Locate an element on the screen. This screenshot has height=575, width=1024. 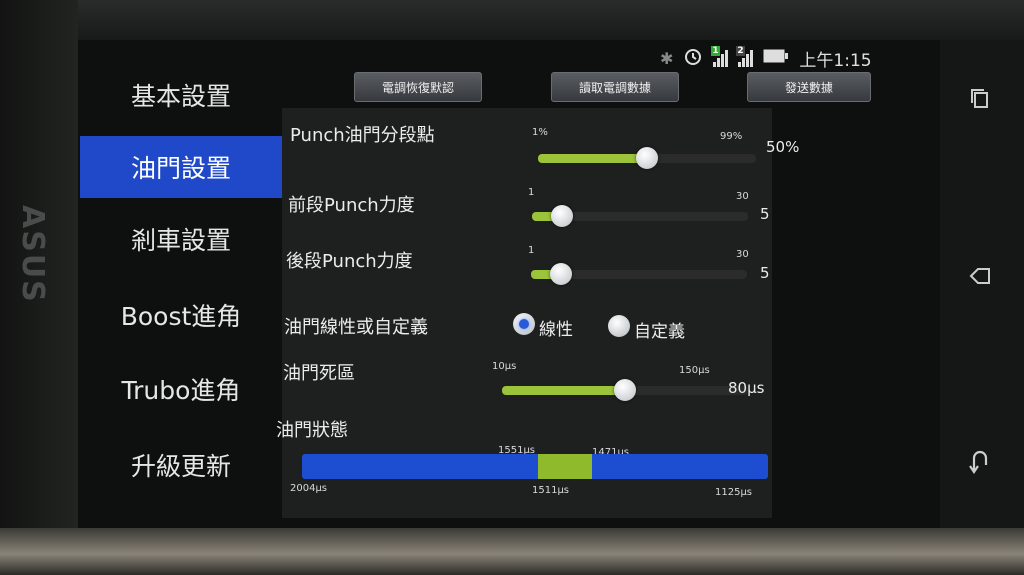
back-icon is located at coordinates (980, 460).